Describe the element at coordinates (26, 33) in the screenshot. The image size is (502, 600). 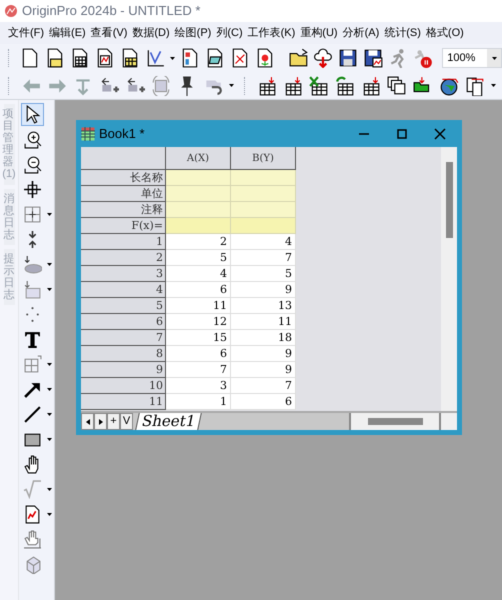
I see `menu-item: 文件(F)` at that location.